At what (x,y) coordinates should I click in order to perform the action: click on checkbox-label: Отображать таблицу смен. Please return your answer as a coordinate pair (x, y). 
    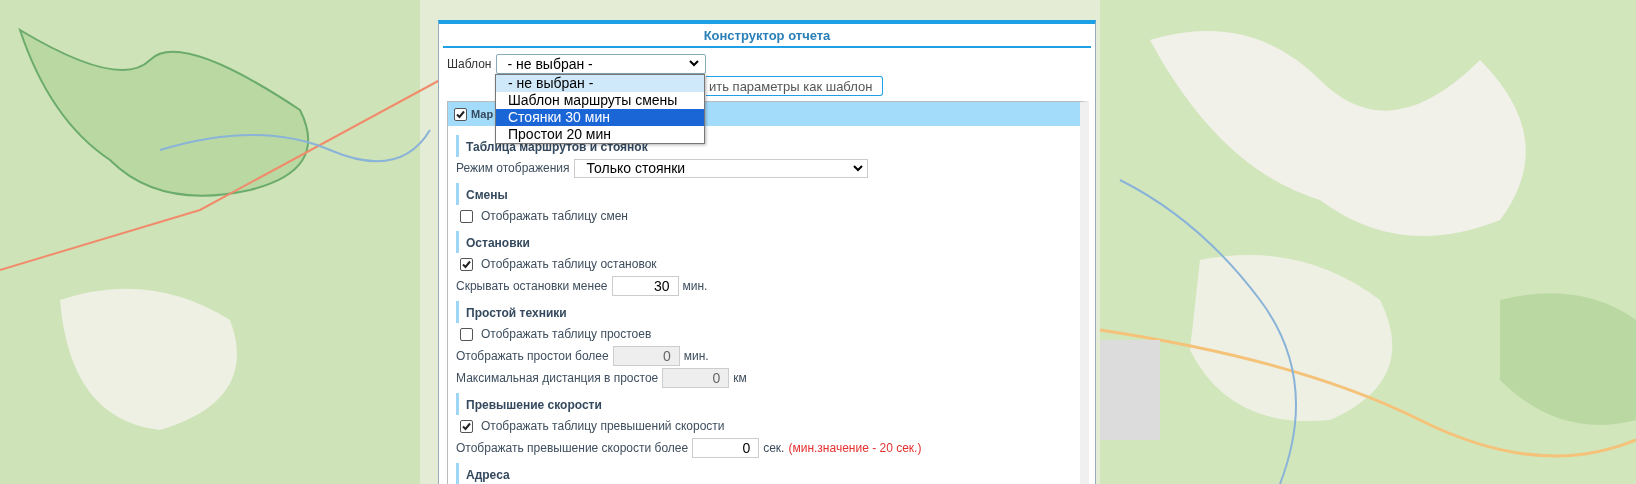
    Looking at the image, I should click on (554, 216).